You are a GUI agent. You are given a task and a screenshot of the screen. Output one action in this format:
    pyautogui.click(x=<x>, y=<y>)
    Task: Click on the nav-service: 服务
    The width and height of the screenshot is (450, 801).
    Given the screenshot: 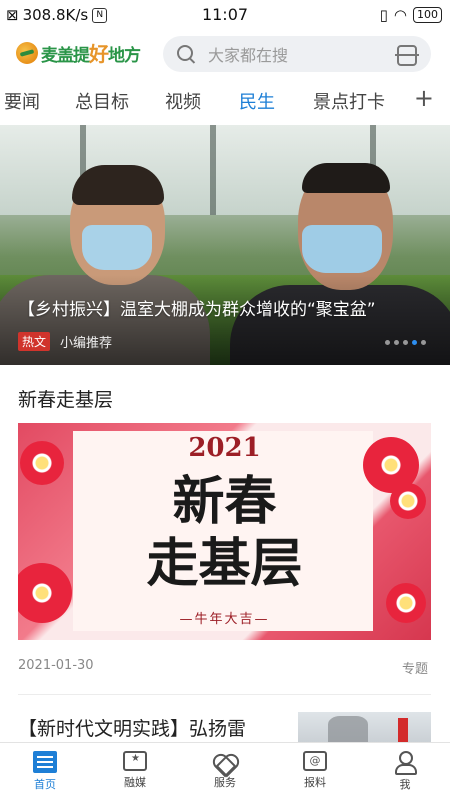 What is the action you would take?
    pyautogui.click(x=225, y=769)
    